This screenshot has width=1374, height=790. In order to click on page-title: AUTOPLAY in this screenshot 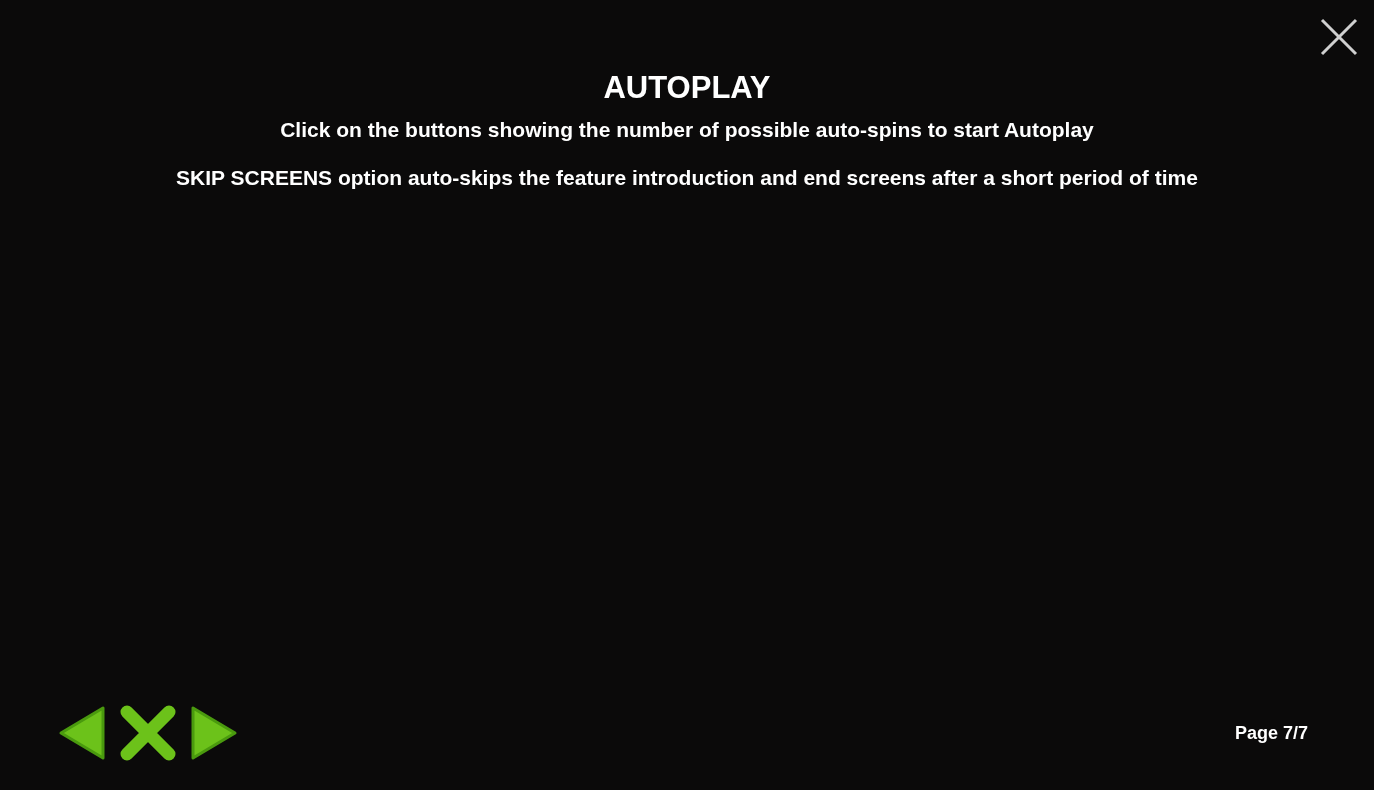, I will do `click(687, 87)`.